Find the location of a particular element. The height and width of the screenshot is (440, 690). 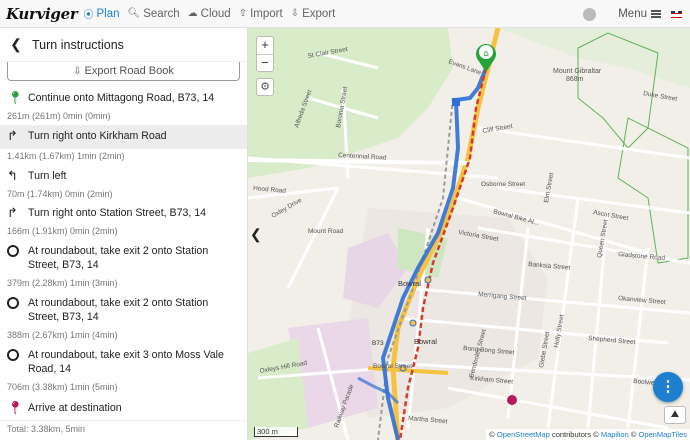

nav-import: ⇧ Import is located at coordinates (261, 14).